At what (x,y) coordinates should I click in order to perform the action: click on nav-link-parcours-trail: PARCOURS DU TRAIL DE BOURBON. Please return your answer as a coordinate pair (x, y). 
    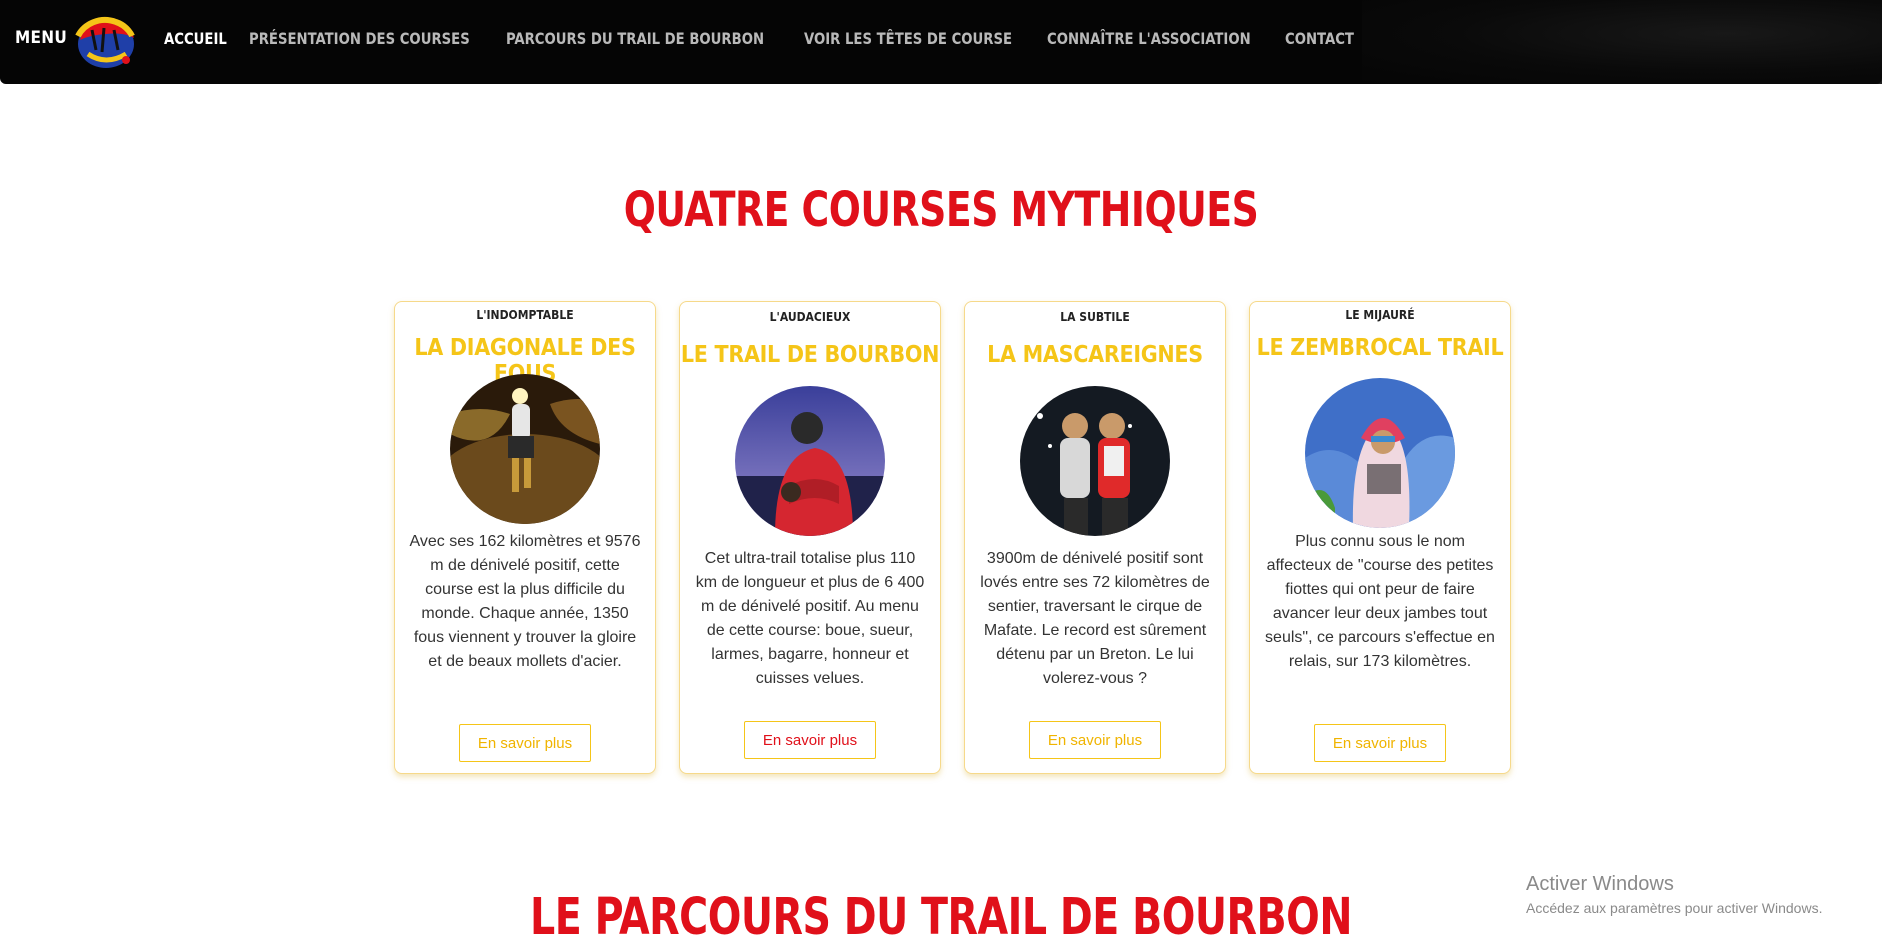
    Looking at the image, I should click on (635, 38).